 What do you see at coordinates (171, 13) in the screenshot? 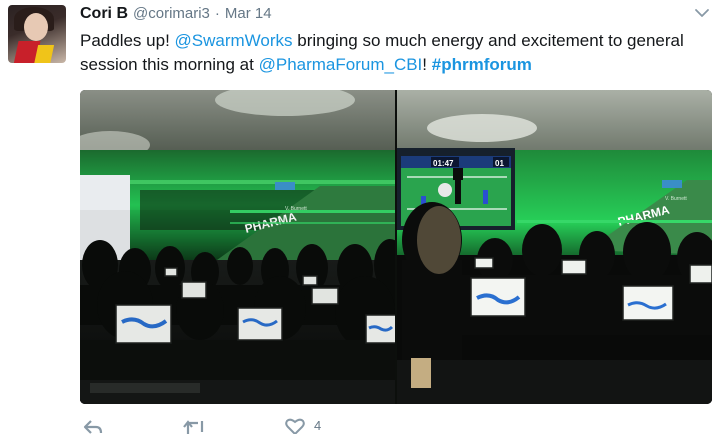
I see `author-handle: @corimari3` at bounding box center [171, 13].